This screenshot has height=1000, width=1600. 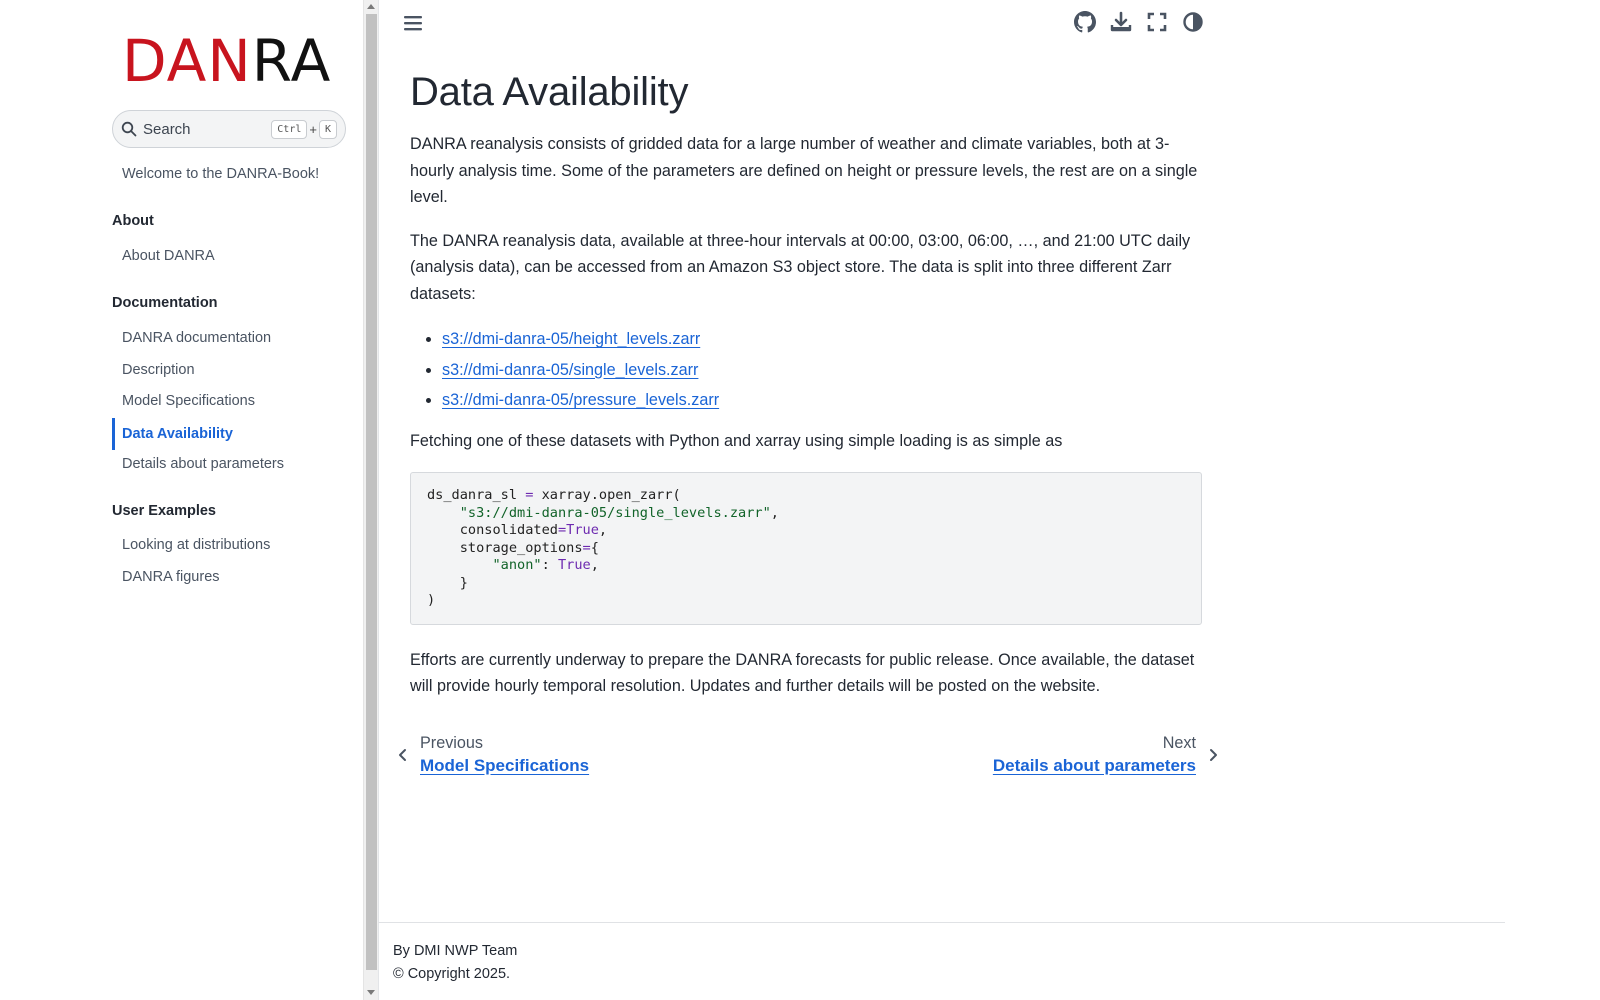 I want to click on code-string: "anon", so click(x=517, y=565).